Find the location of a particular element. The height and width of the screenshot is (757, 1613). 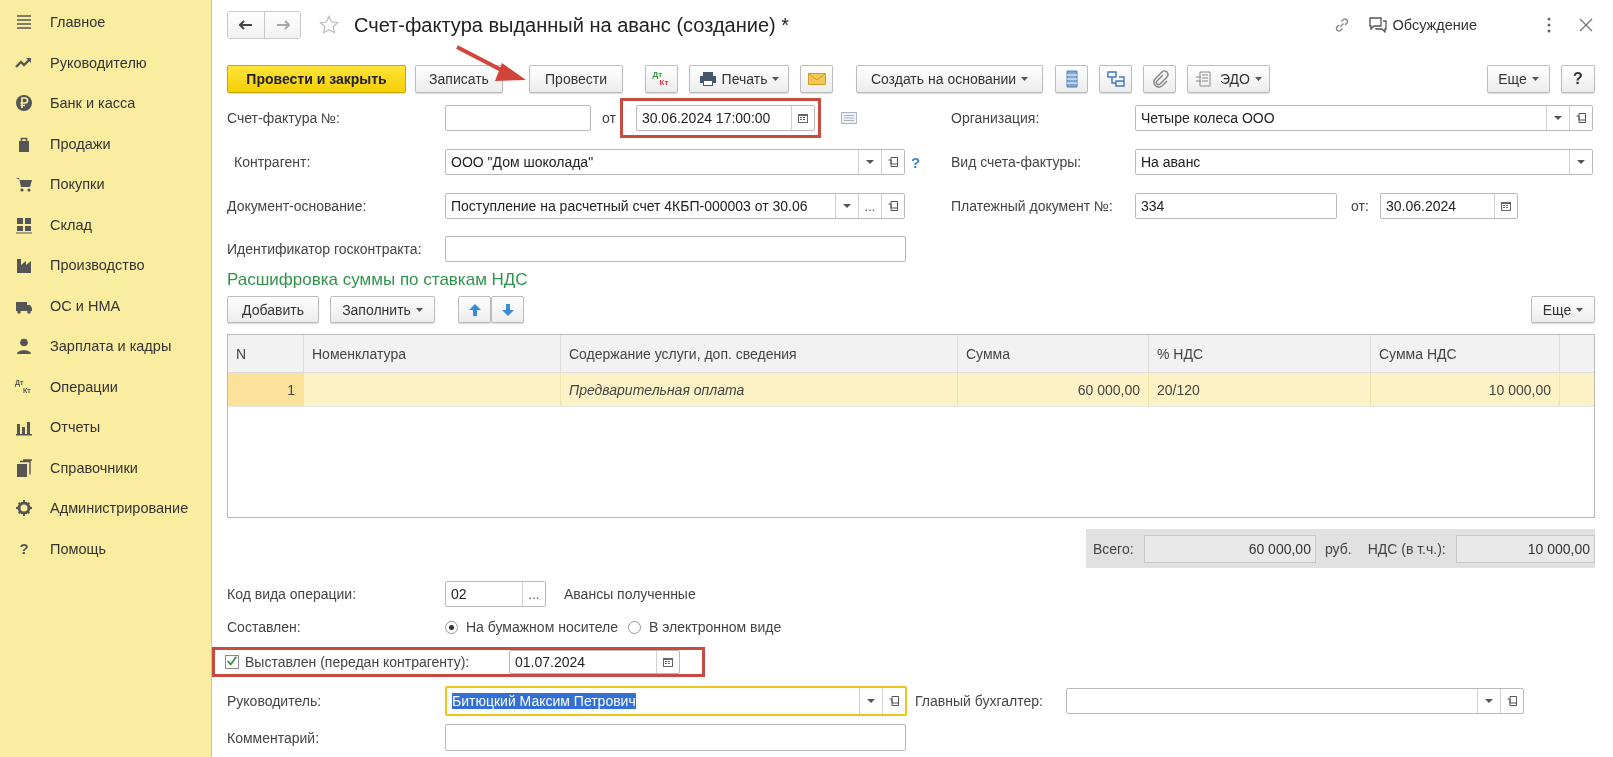

edo-button: ЭДО is located at coordinates (1228, 79).